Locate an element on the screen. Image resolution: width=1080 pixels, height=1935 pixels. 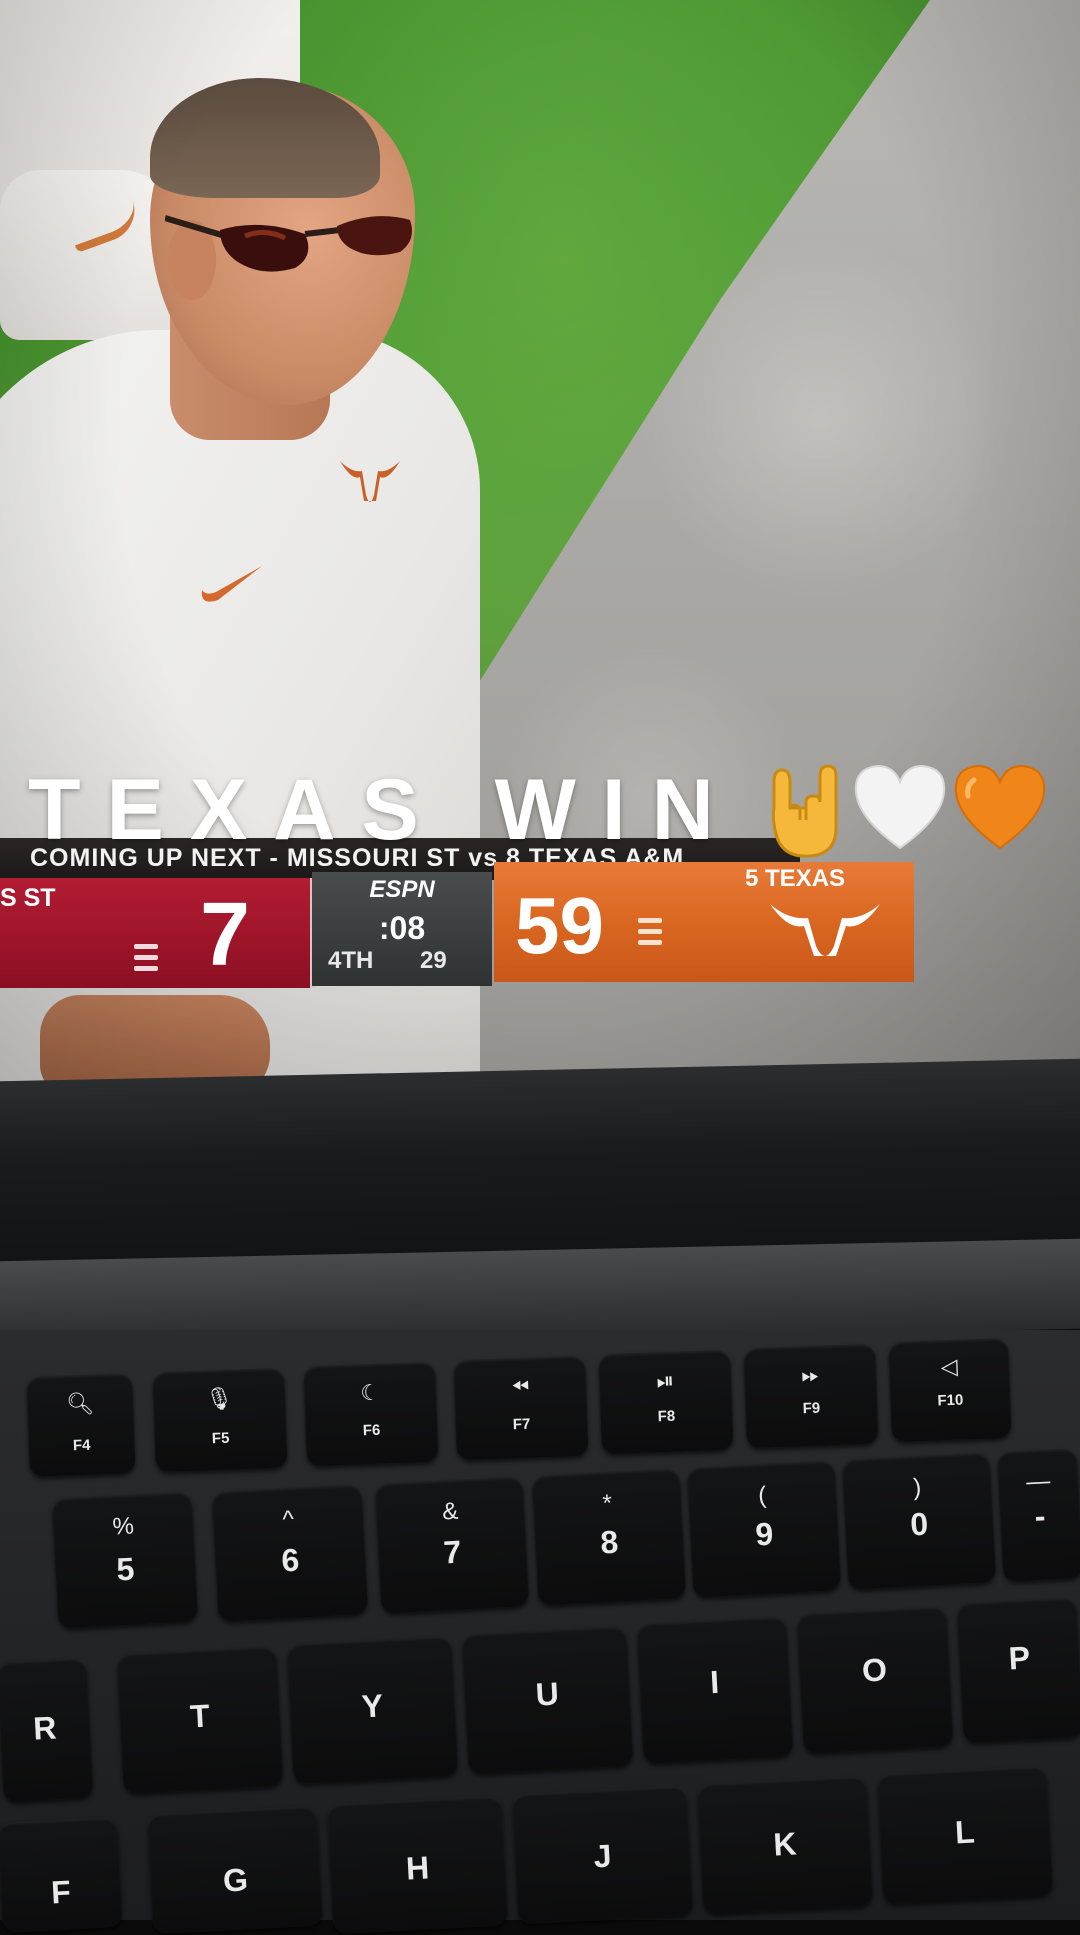
quarter-indicator: 4TH is located at coordinates (351, 960).